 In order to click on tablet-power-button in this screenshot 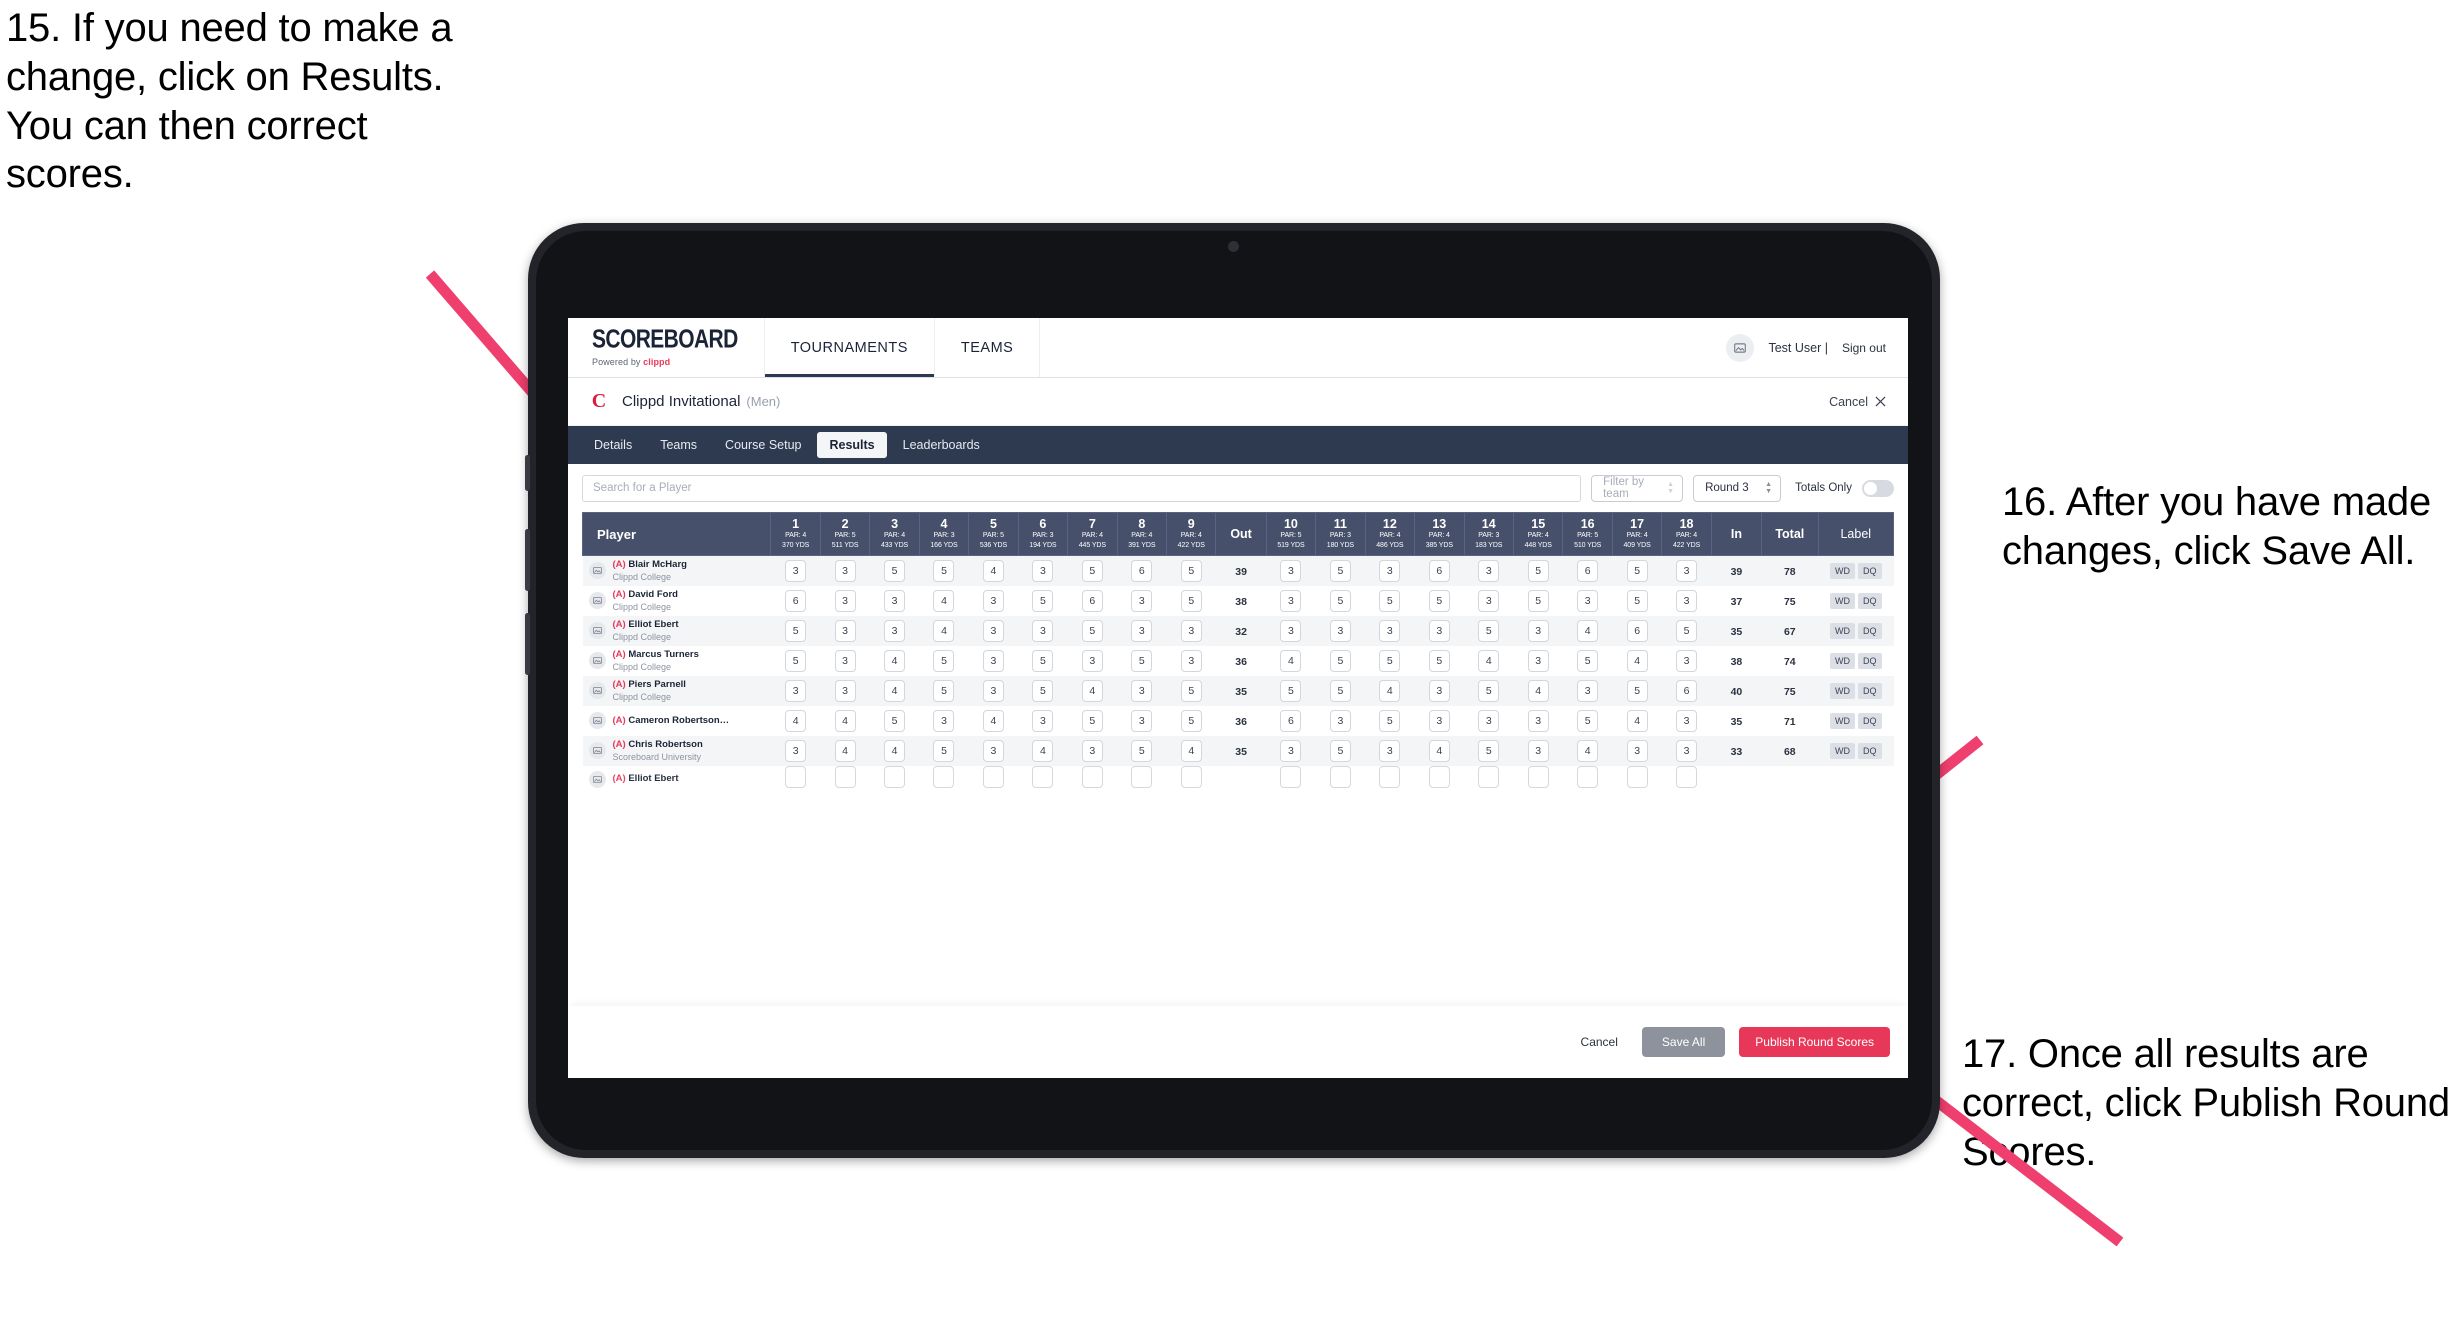, I will do `click(527, 473)`.